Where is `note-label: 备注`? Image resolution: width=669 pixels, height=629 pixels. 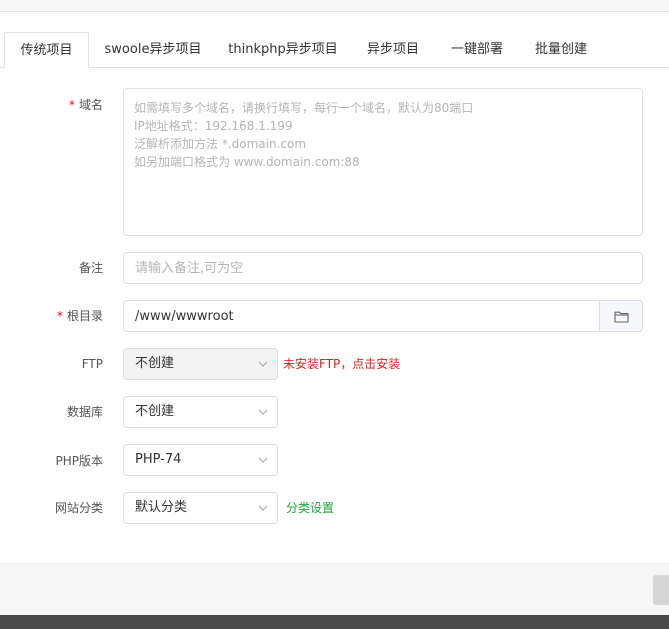
note-label: 备注 is located at coordinates (90, 268).